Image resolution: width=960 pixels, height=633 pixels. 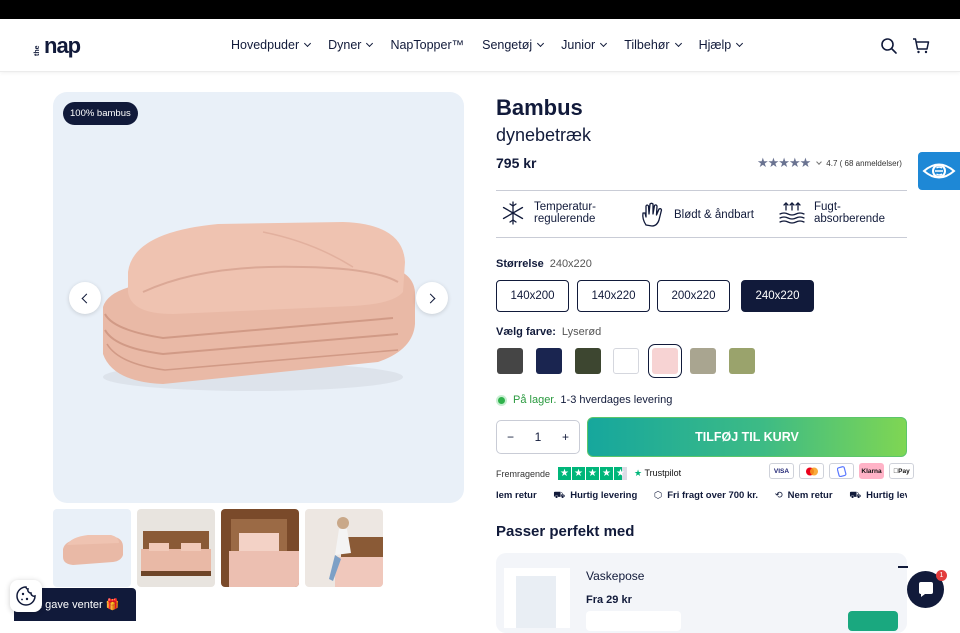 I want to click on accessibility-widget-button, so click(x=939, y=171).